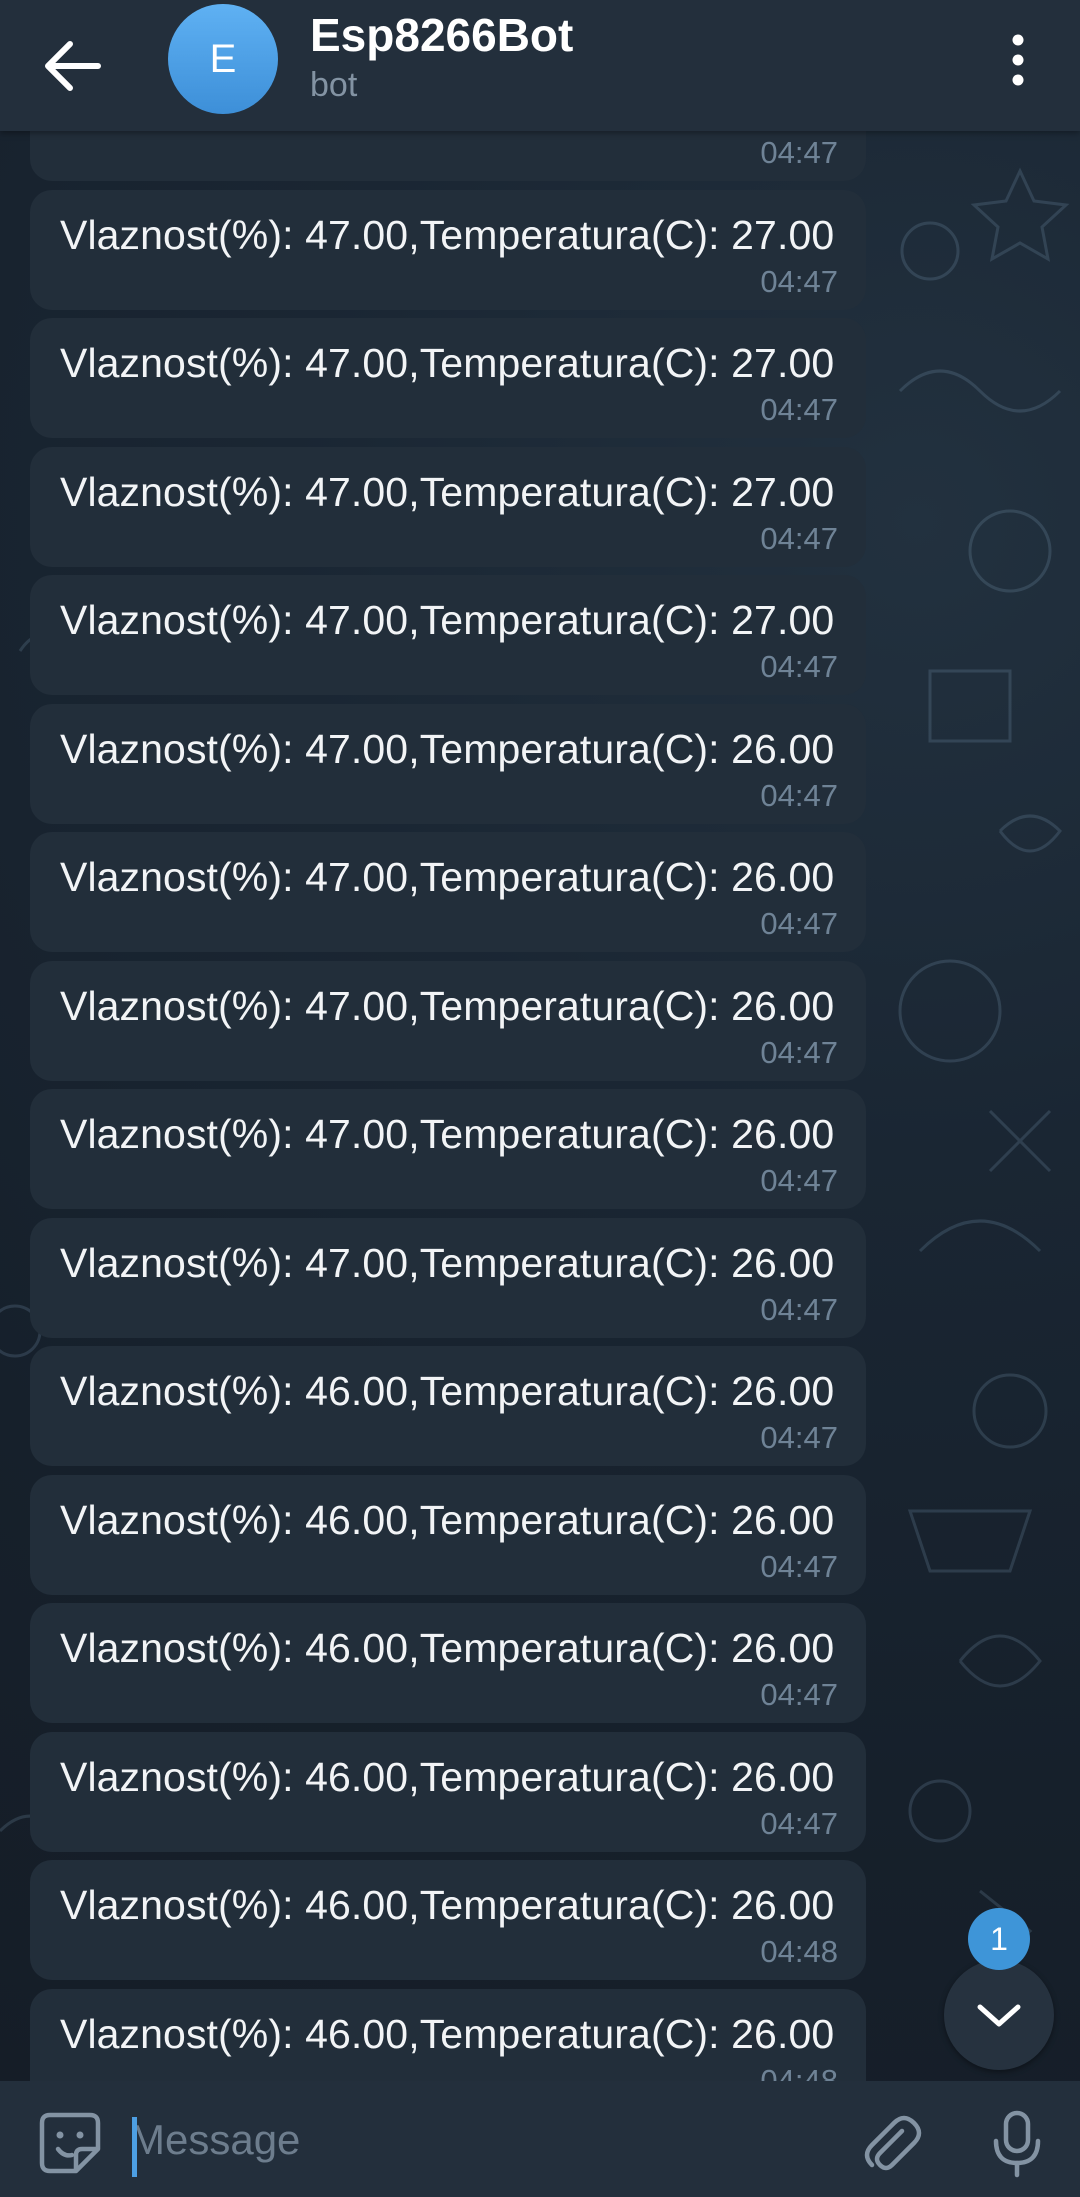 The image size is (1080, 2197). I want to click on message-composer, so click(540, 2139).